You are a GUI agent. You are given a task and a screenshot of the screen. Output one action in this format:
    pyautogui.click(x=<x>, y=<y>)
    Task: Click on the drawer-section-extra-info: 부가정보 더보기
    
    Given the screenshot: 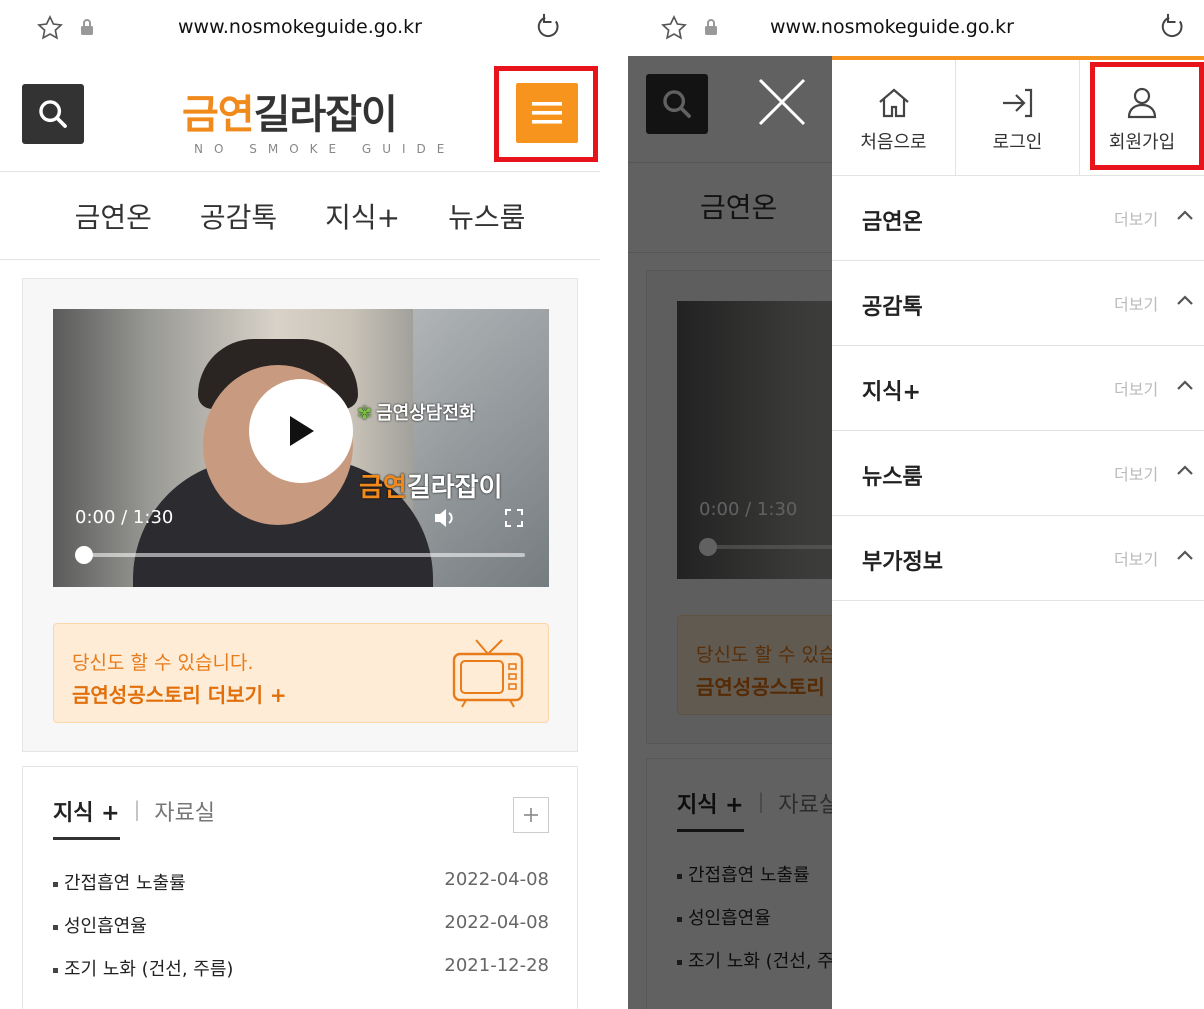 What is the action you would take?
    pyautogui.click(x=1018, y=558)
    